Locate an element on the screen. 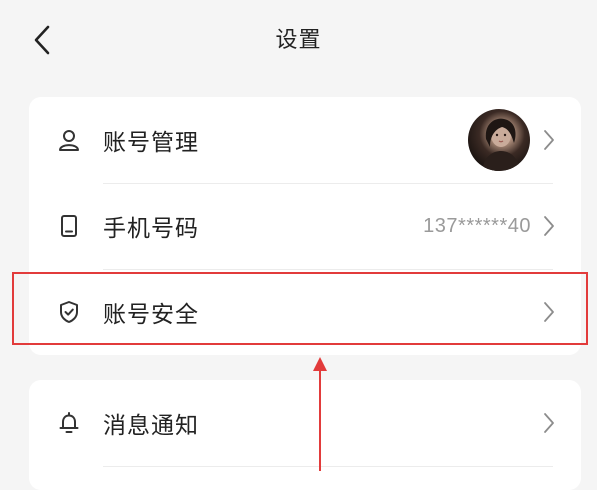 This screenshot has height=490, width=597. settings-item-label: 账号管理 is located at coordinates (151, 143).